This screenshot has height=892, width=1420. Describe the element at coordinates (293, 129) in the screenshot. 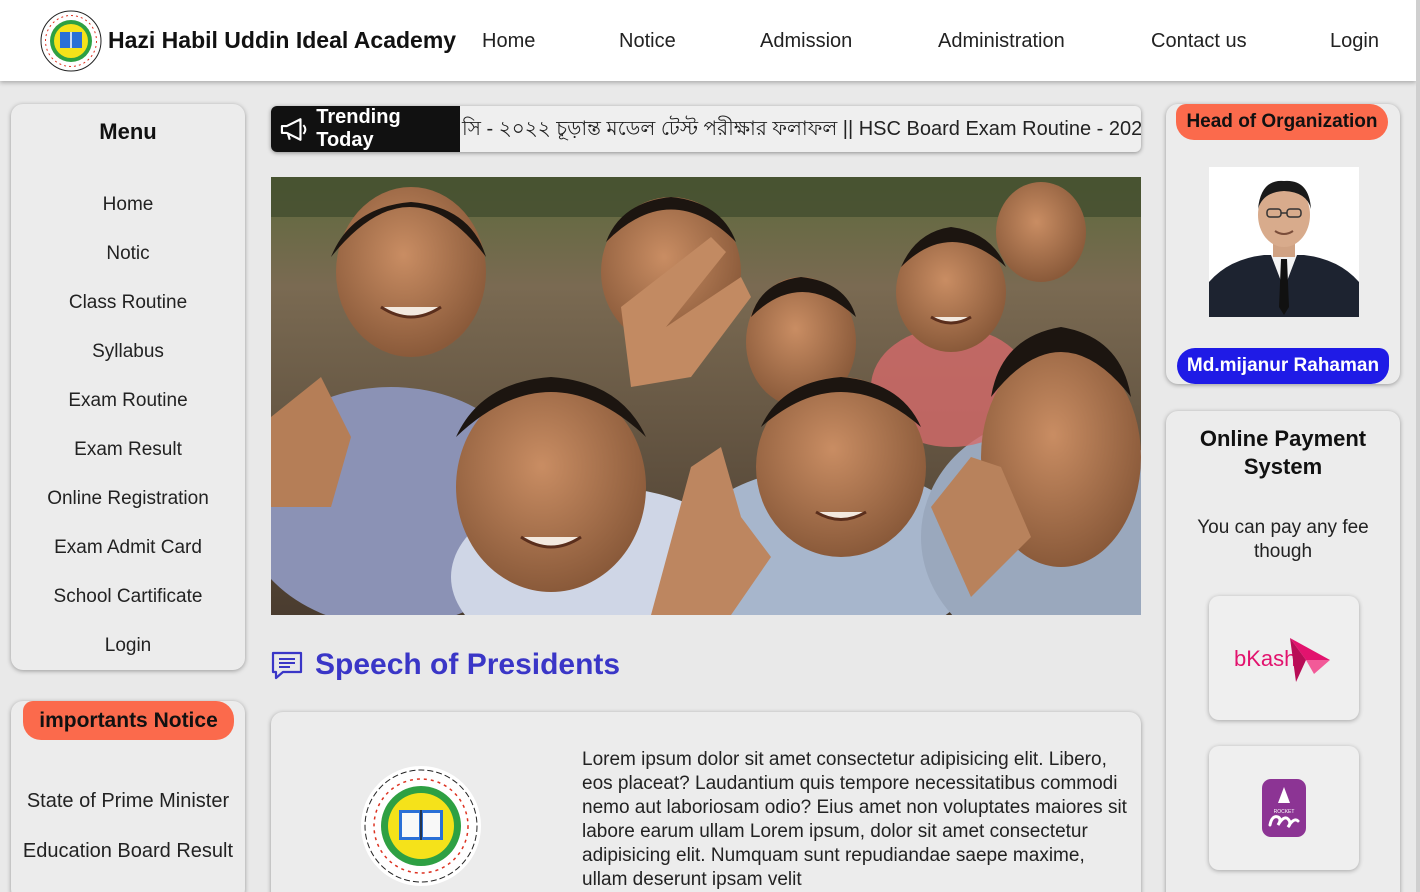

I see `megaphone-icon` at that location.